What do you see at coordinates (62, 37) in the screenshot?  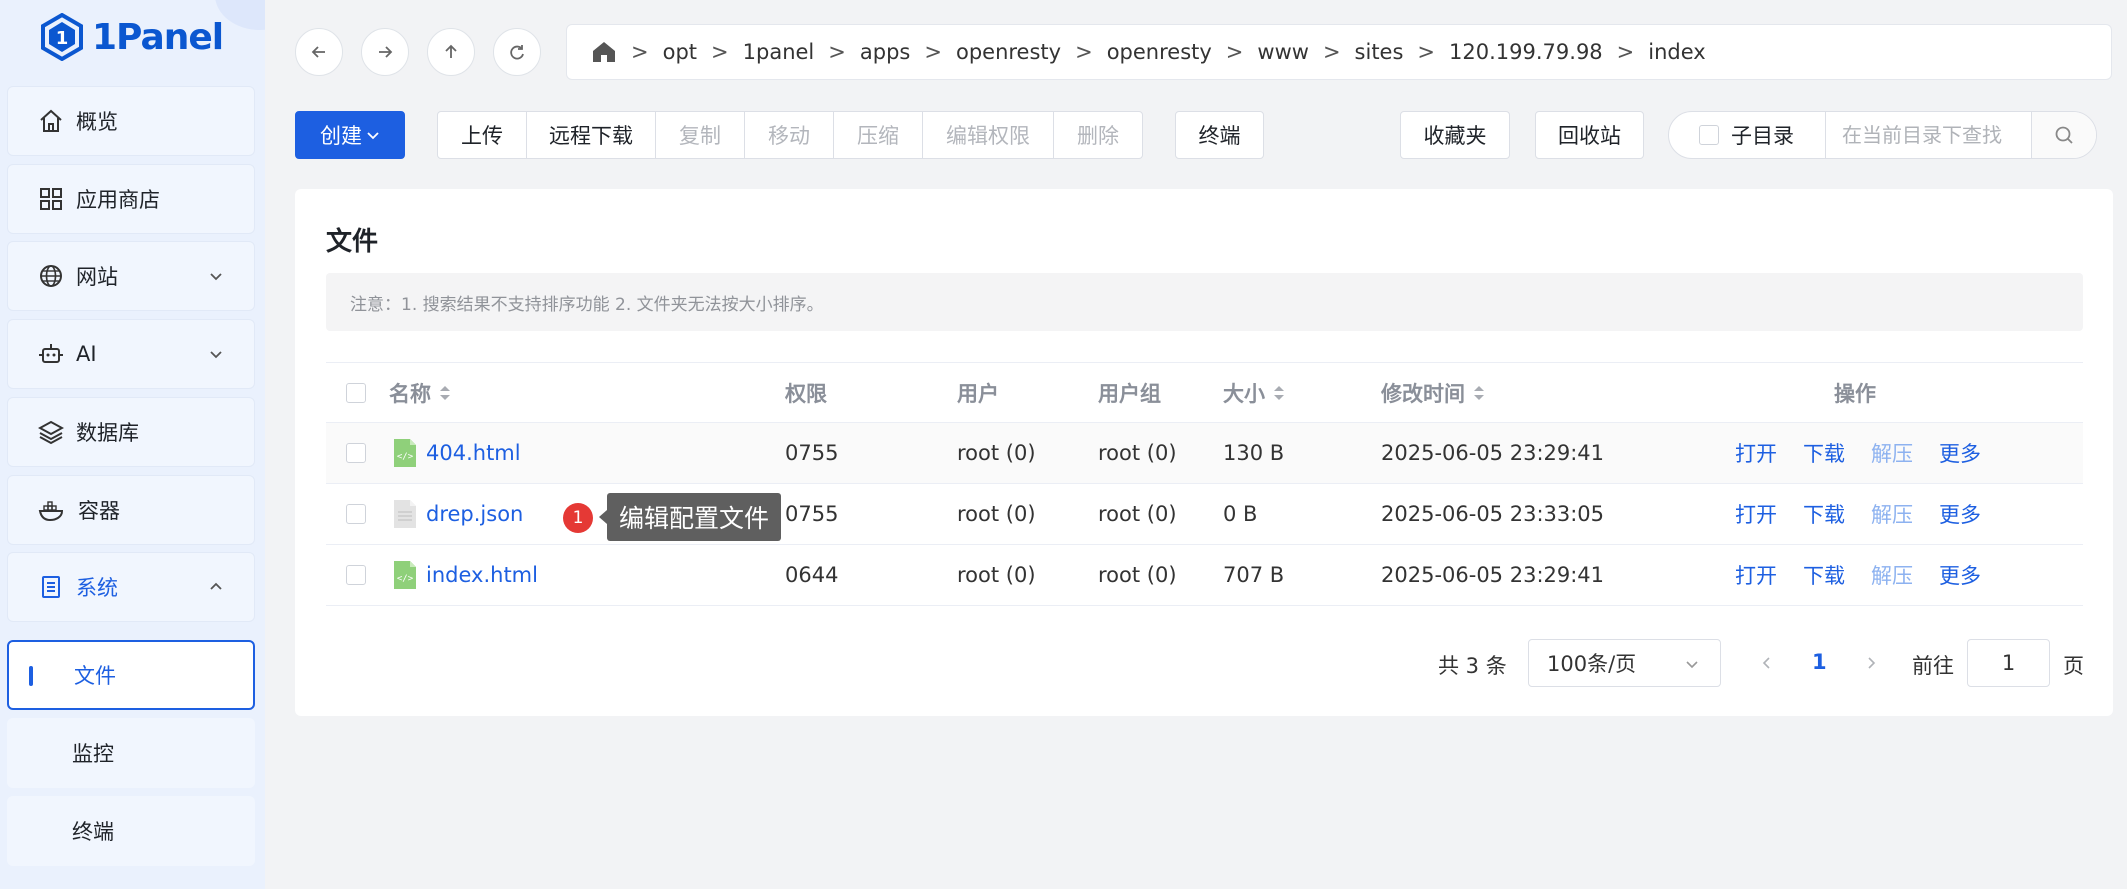 I see `logo-hex-icon: 1` at bounding box center [62, 37].